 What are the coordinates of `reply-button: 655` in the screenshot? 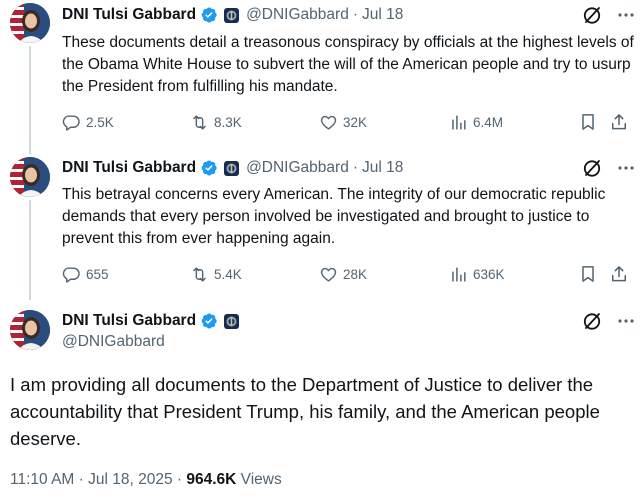 It's located at (85, 274).